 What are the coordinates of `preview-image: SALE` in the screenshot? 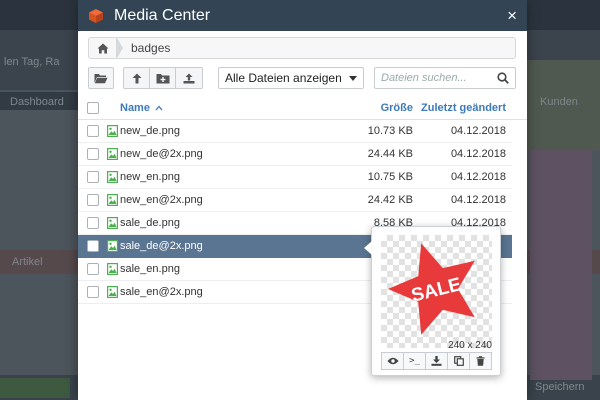 It's located at (436, 291).